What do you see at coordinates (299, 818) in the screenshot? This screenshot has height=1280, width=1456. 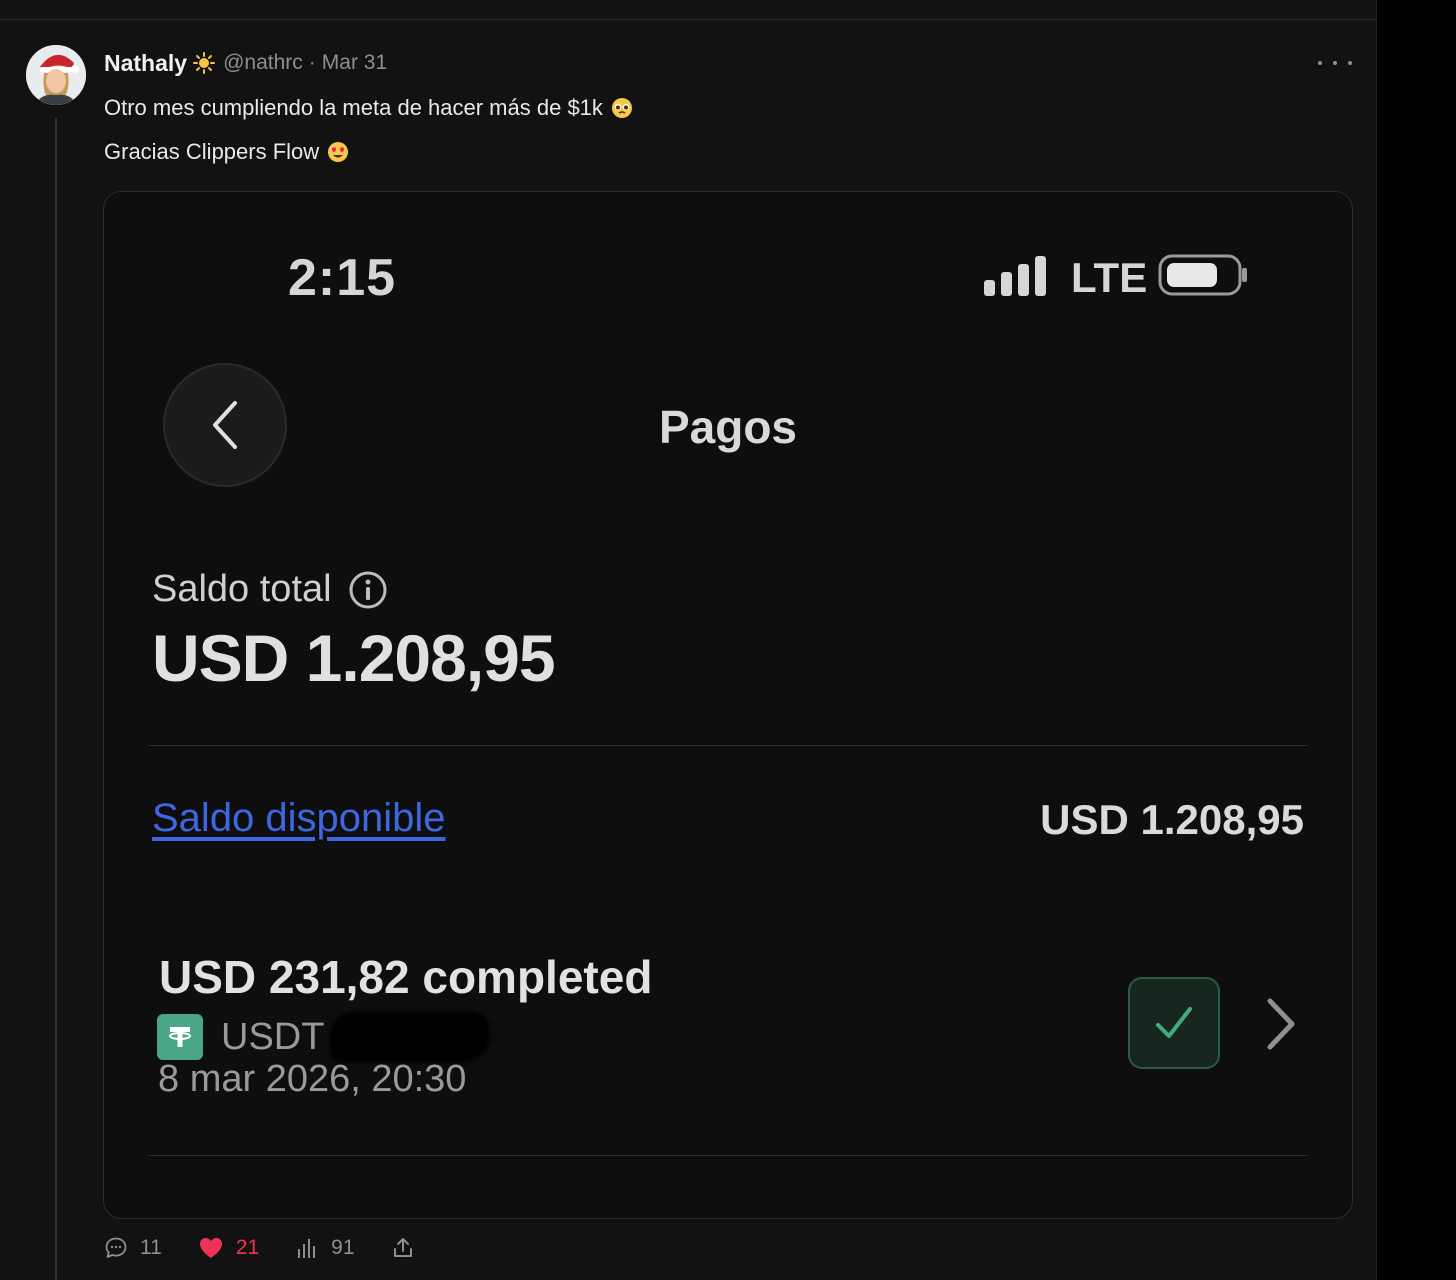 I see `available-balance-link: Saldo disponible` at bounding box center [299, 818].